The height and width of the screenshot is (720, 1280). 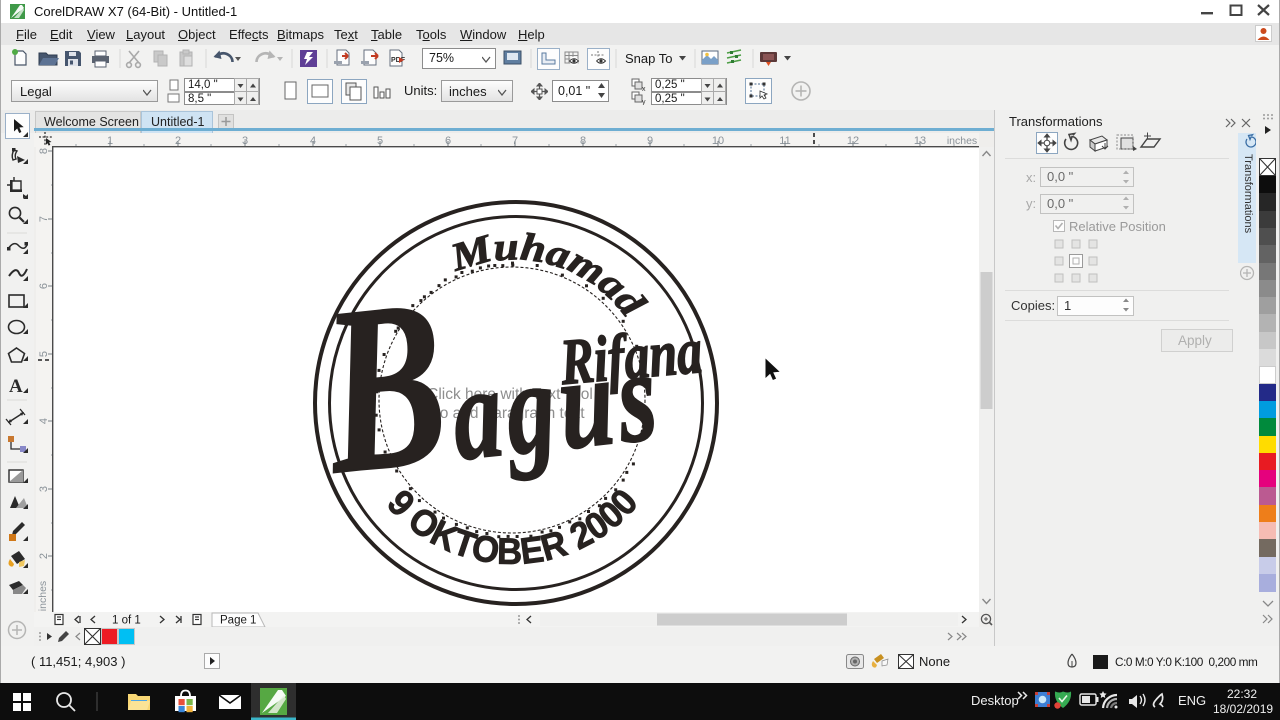 What do you see at coordinates (549, 275) in the screenshot?
I see `svg-text: Muhamad` at bounding box center [549, 275].